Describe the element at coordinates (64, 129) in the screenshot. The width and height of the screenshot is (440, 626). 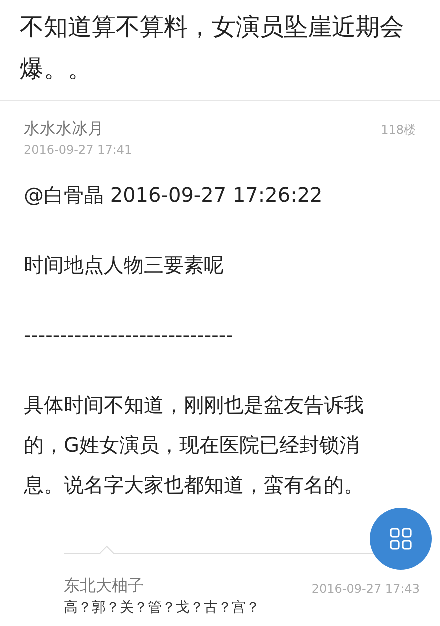
I see `username: 水水水冰月` at that location.